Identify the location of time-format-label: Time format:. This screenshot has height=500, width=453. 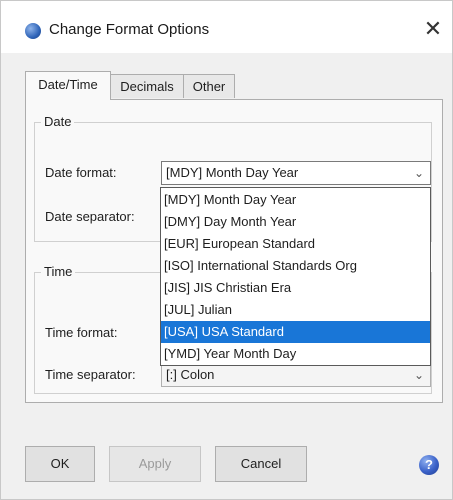
(81, 332).